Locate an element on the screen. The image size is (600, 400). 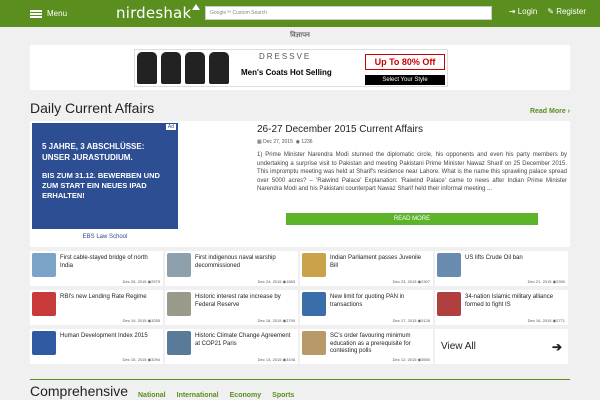
article-meta: Dec 15, 2015 ◉3294 is located at coordinates (141, 359).